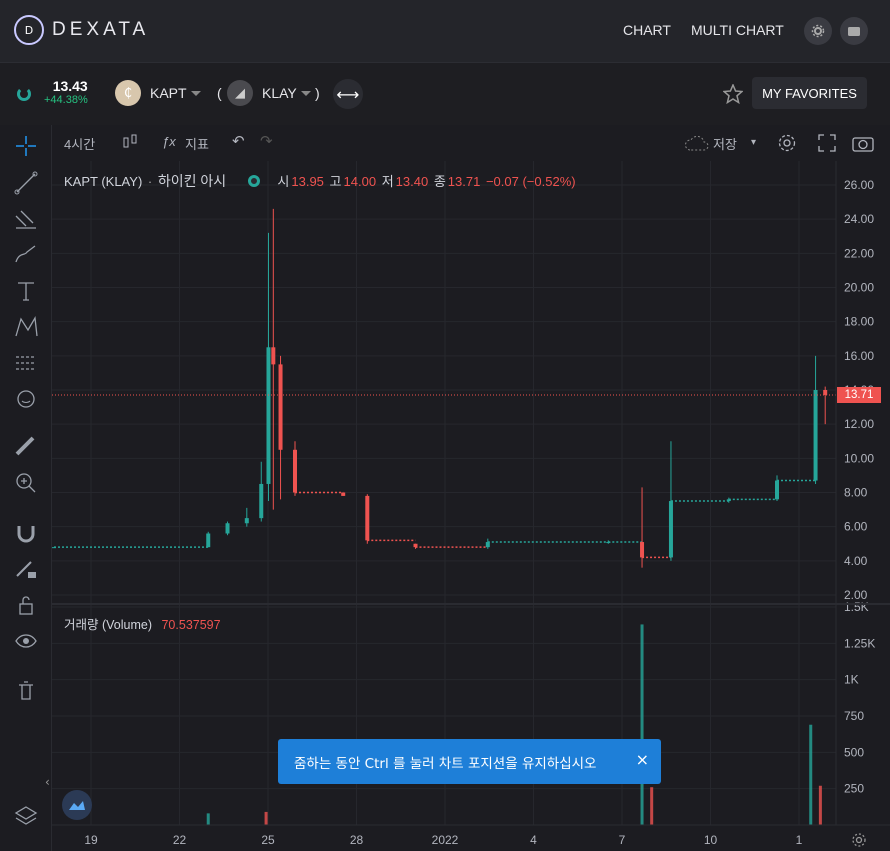 The width and height of the screenshot is (890, 851). I want to click on last-price: 13.43, so click(70, 86).